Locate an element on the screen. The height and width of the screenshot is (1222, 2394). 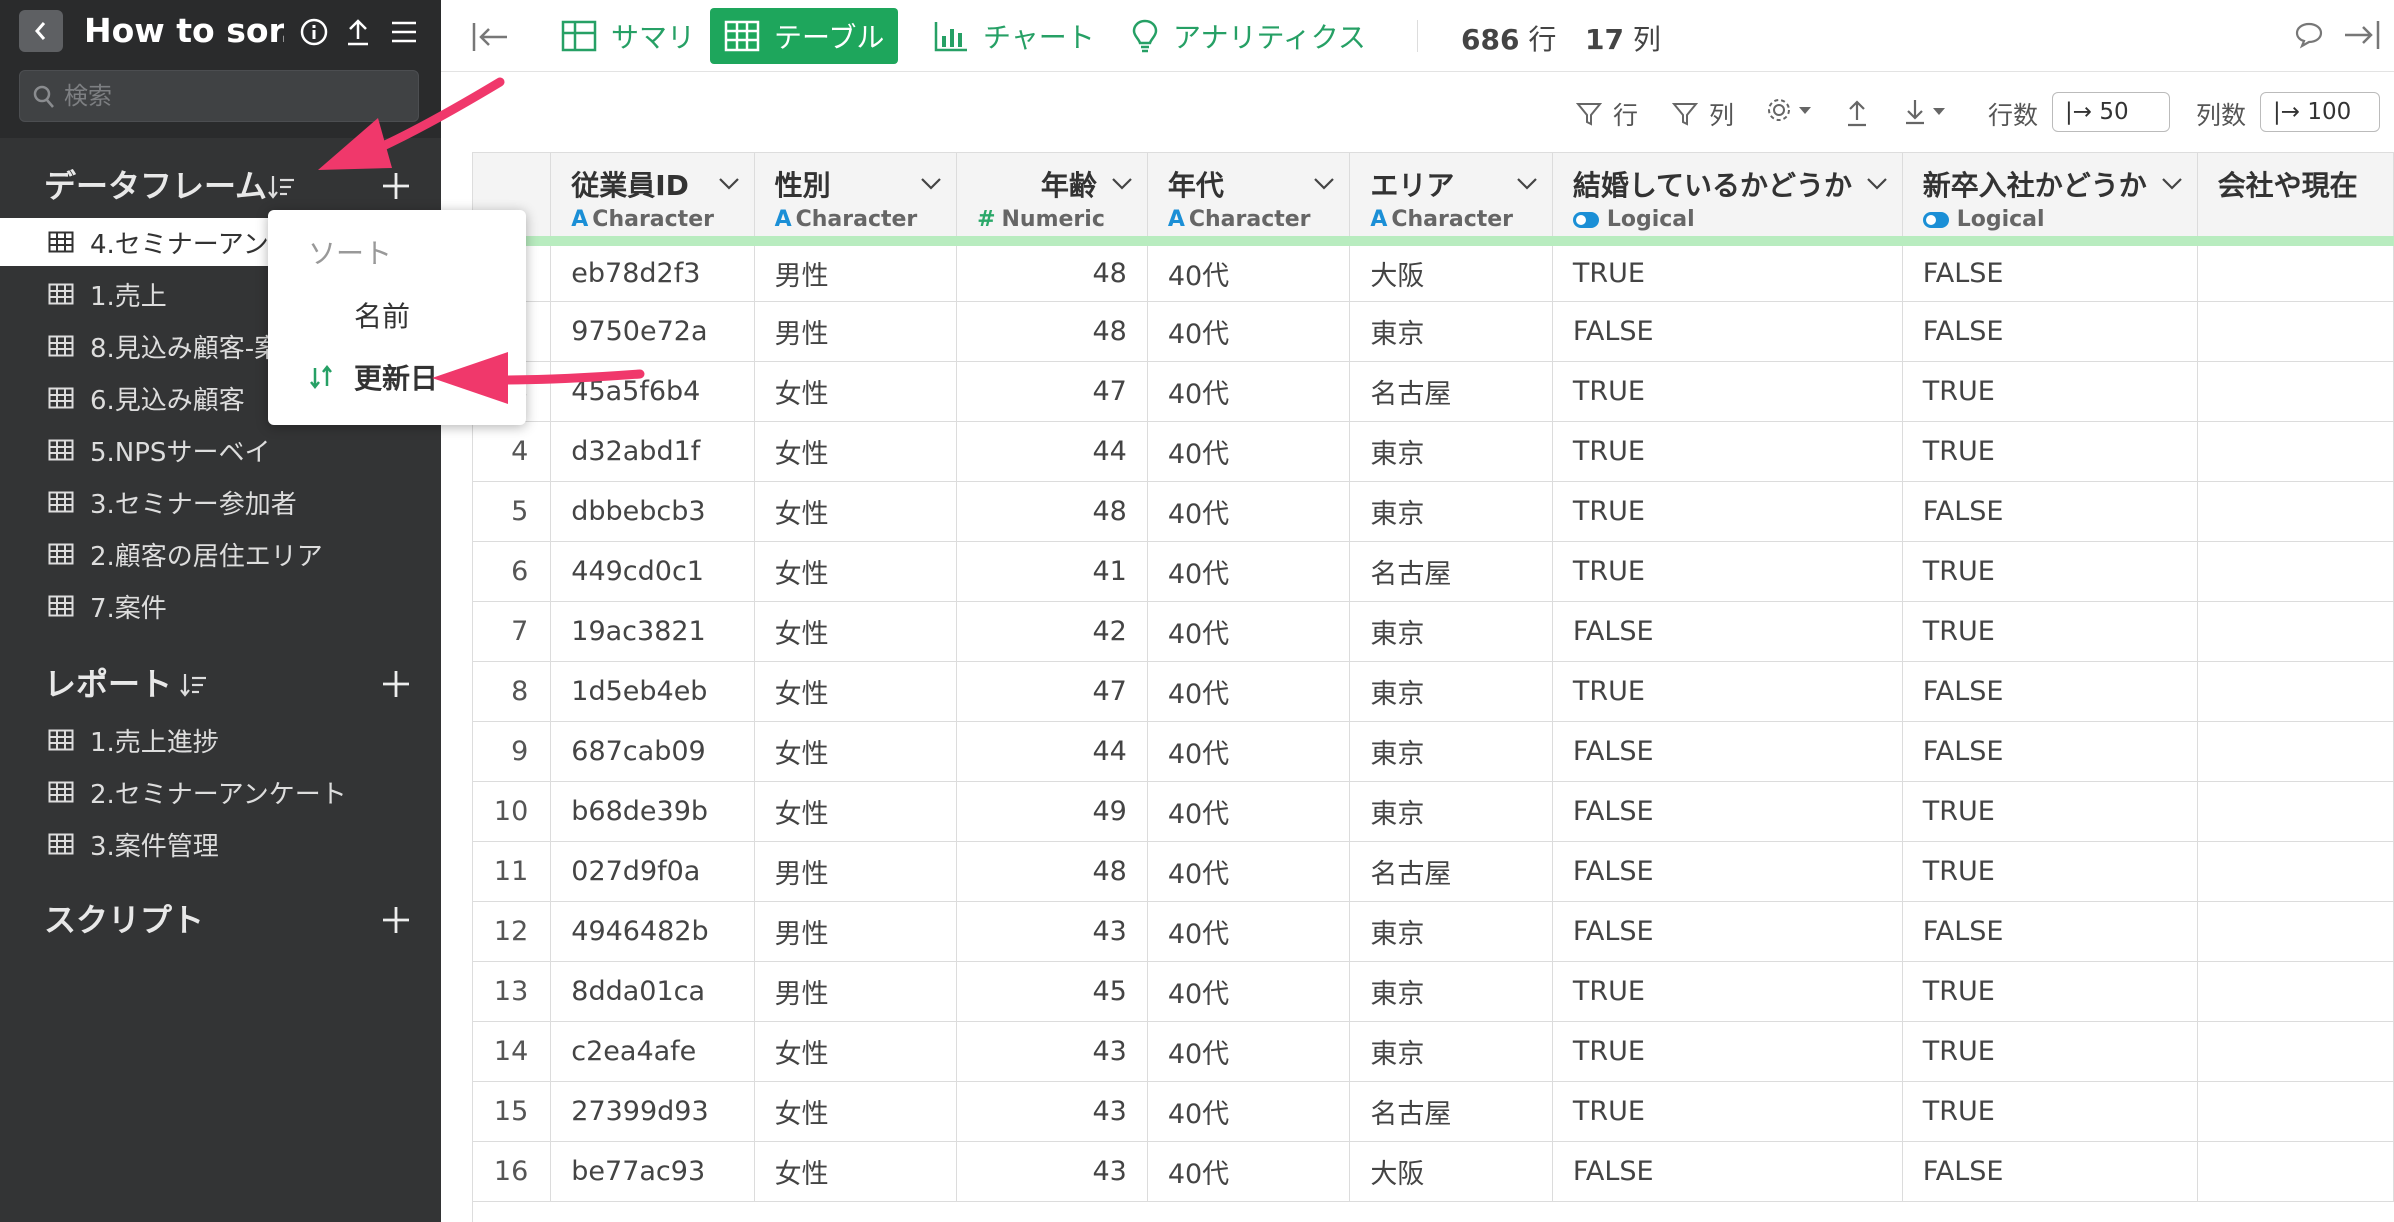
tab-chart: チャート is located at coordinates (1014, 36).